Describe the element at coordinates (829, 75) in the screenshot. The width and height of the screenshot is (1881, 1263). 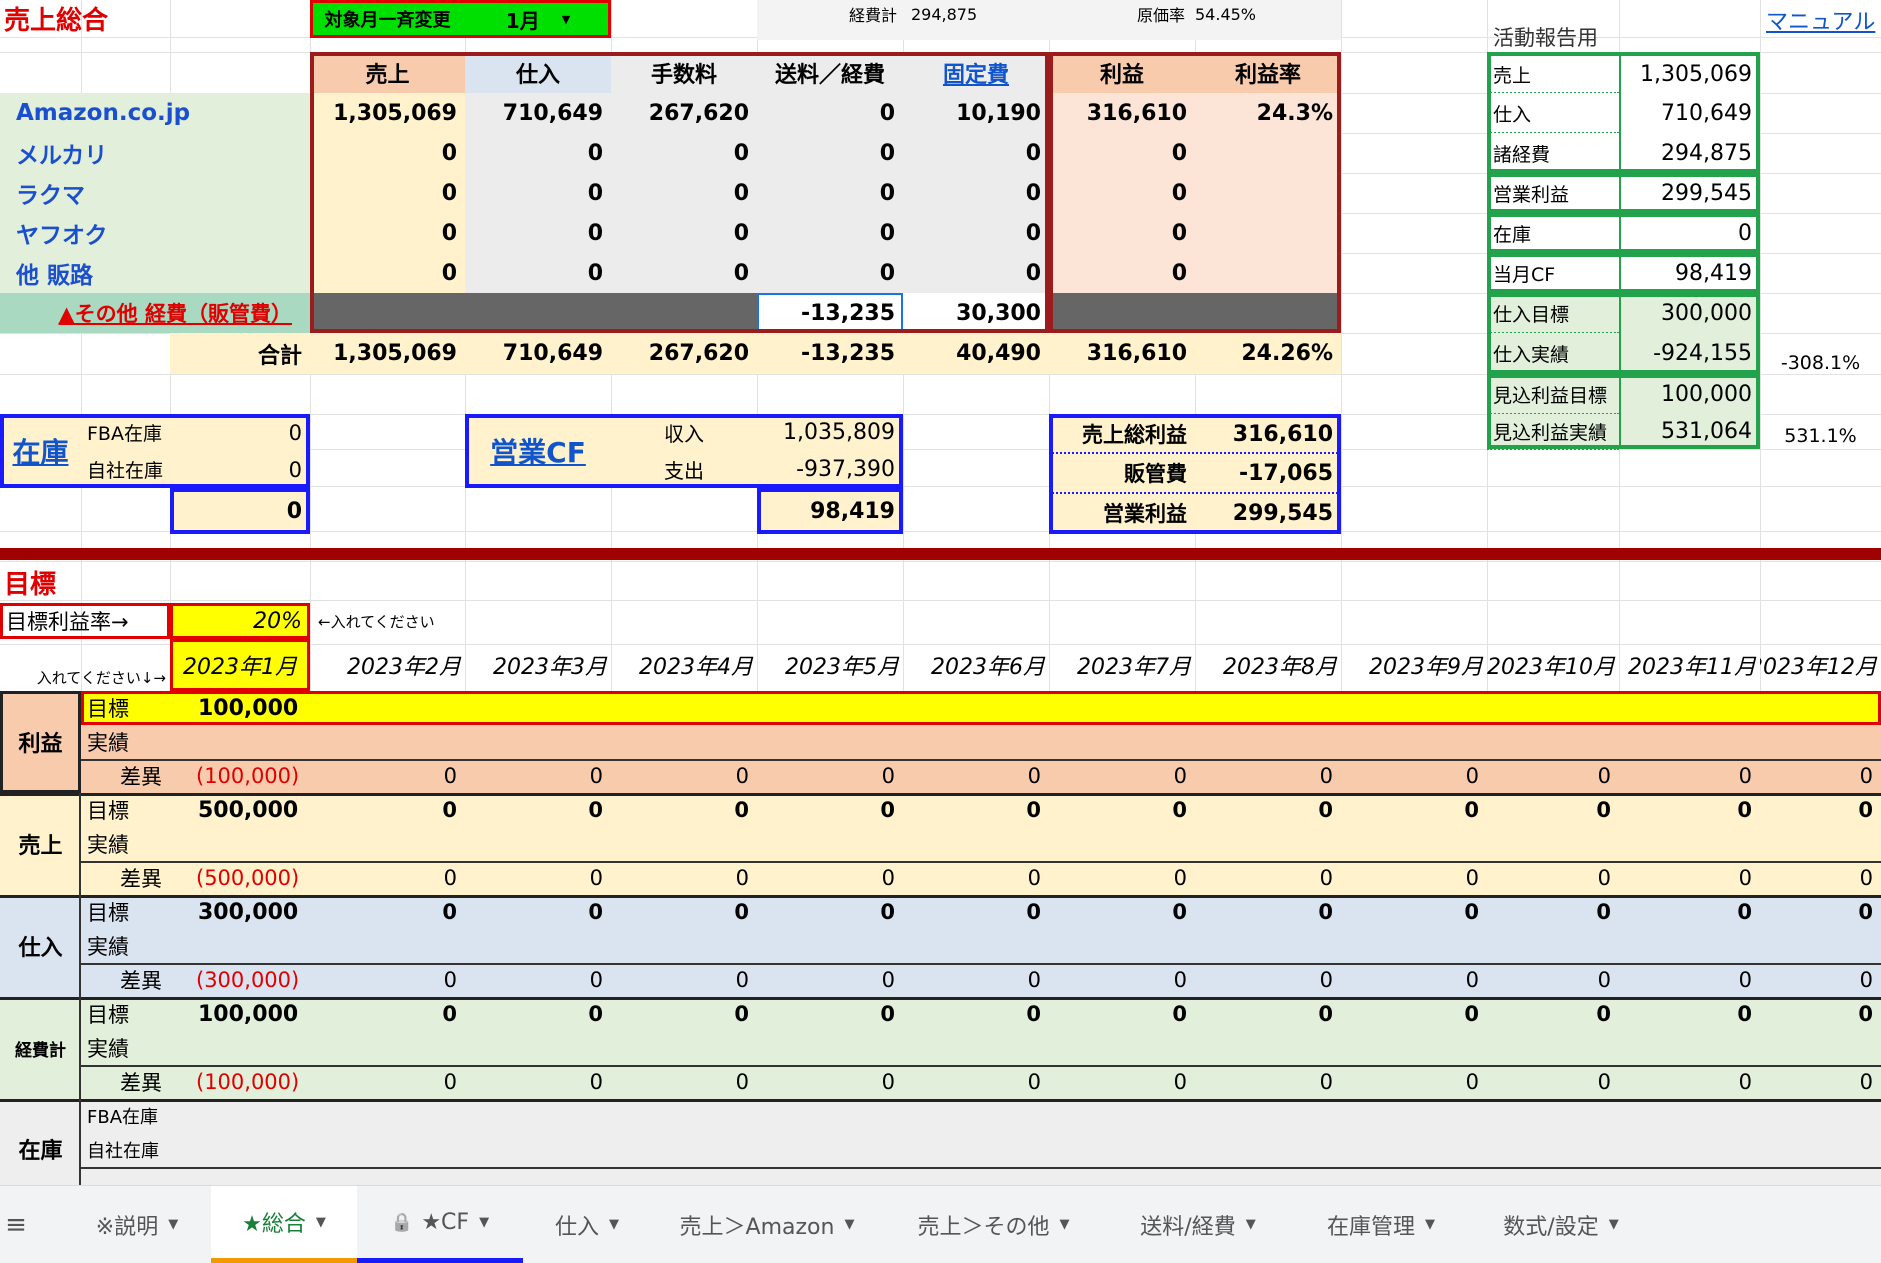
I see `summary-header-3: 送料／経費` at that location.